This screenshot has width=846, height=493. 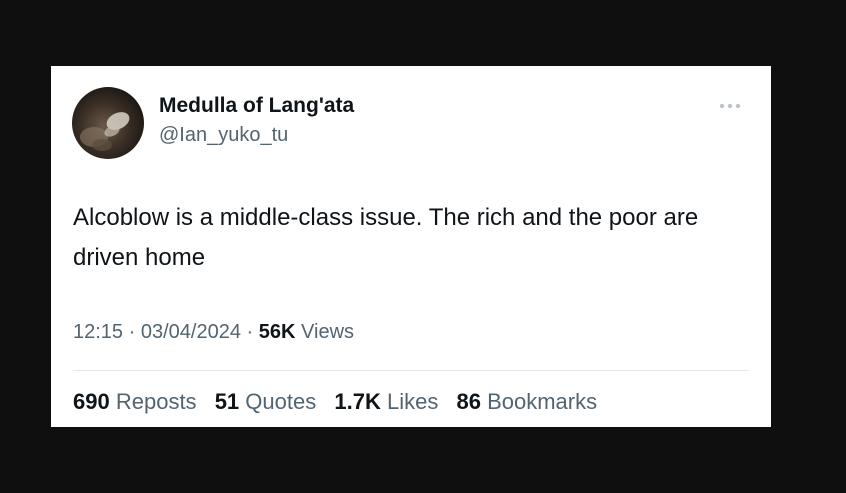 What do you see at coordinates (328, 332) in the screenshot?
I see `views-label: Views` at bounding box center [328, 332].